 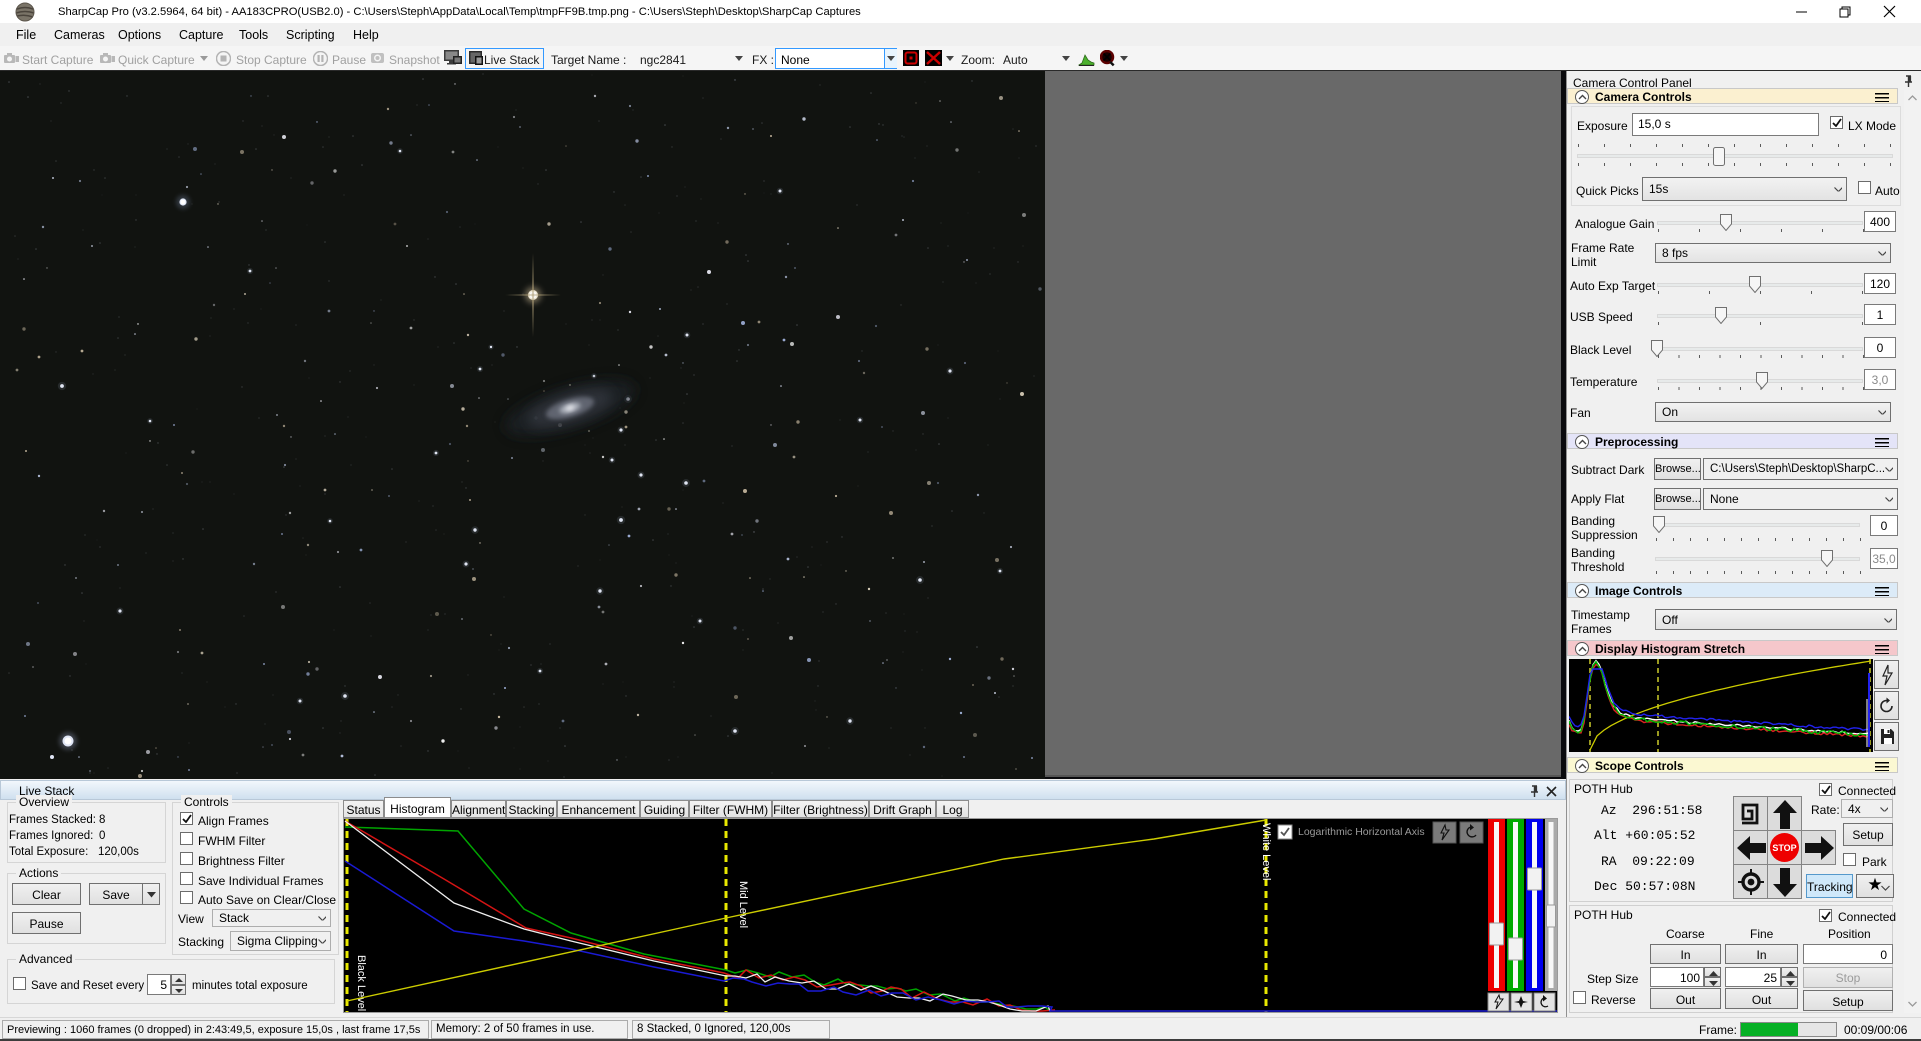 I want to click on svg-text: White Level, so click(x=1266, y=851).